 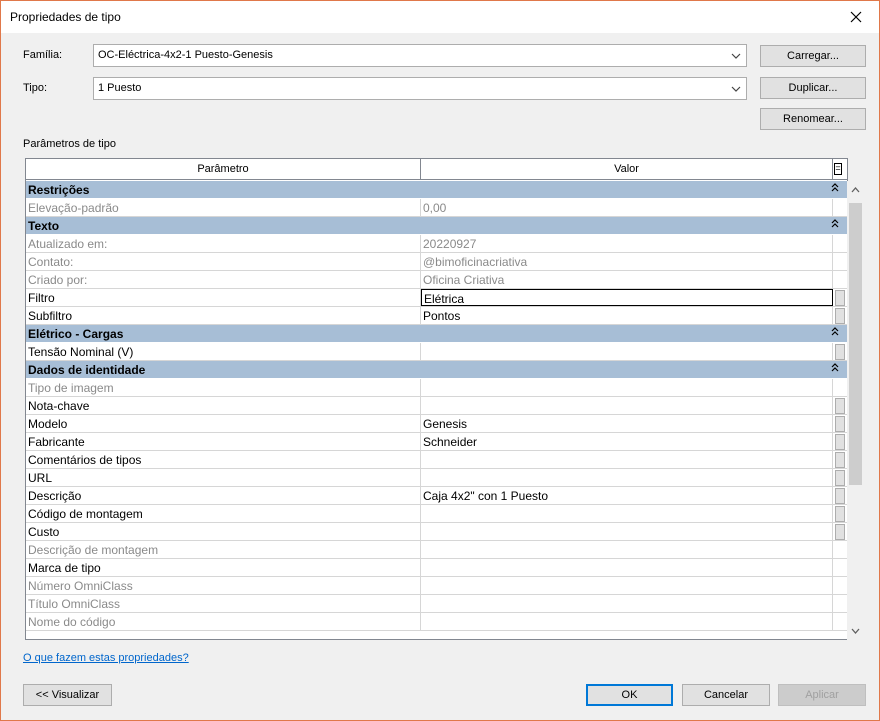 What do you see at coordinates (44, 226) in the screenshot?
I see `group-name: Texto` at bounding box center [44, 226].